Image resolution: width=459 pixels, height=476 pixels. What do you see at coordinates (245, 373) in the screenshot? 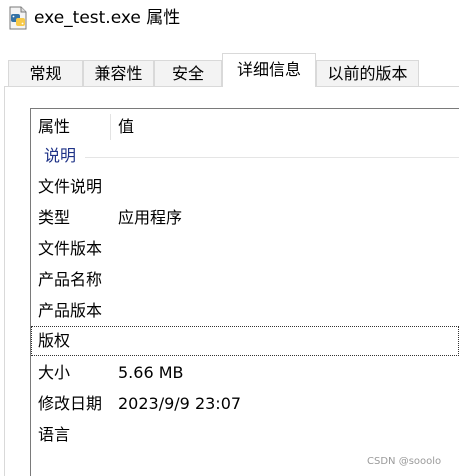
I see `detail-row-size: 大小 5.66 MB` at bounding box center [245, 373].